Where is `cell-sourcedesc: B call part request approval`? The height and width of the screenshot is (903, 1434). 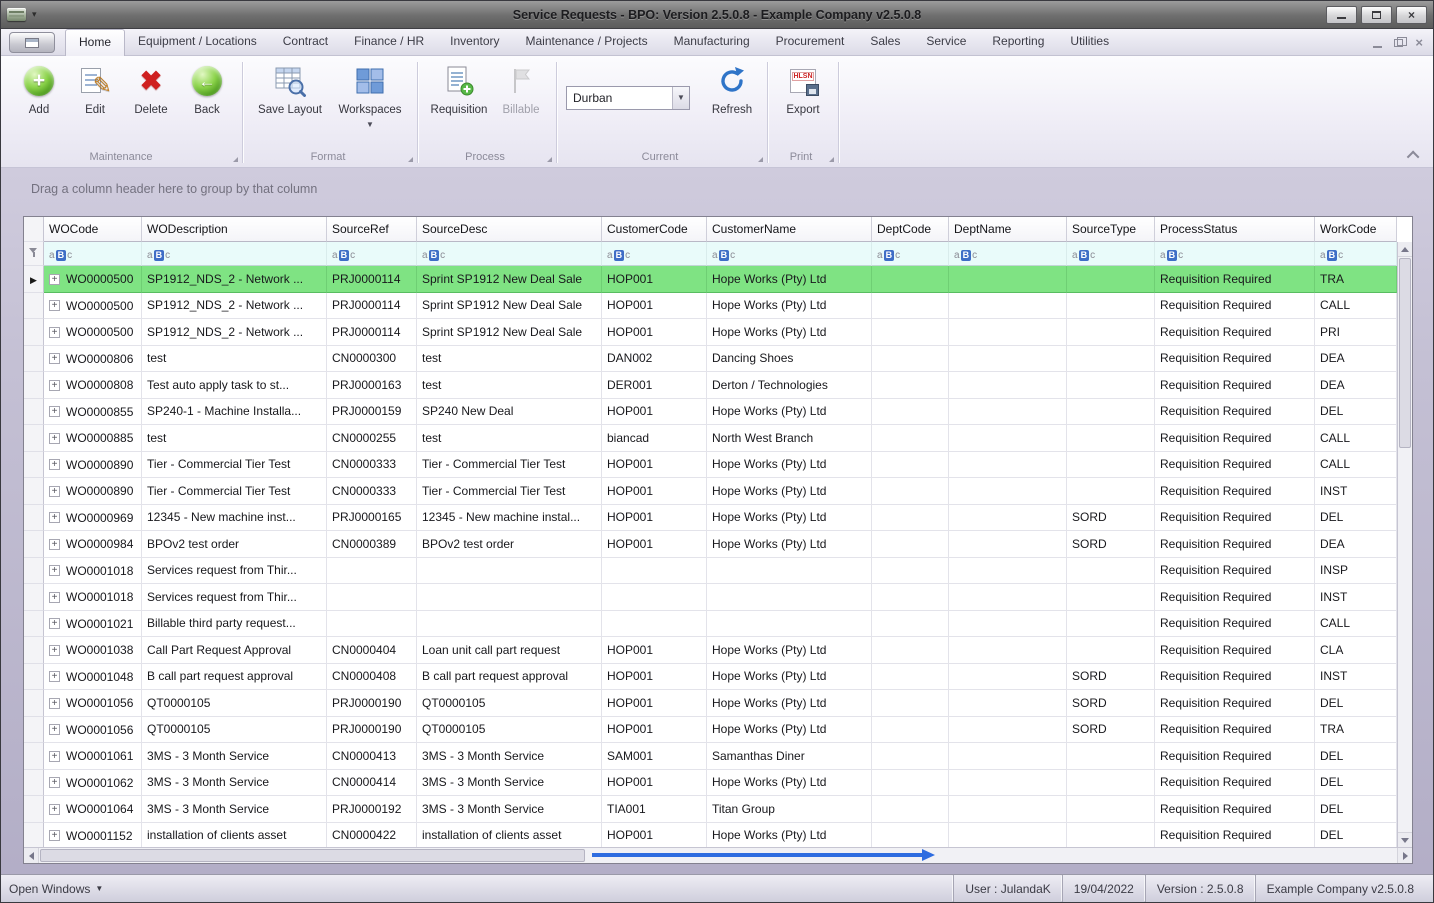
cell-sourcedesc: B call part request approval is located at coordinates (509, 676).